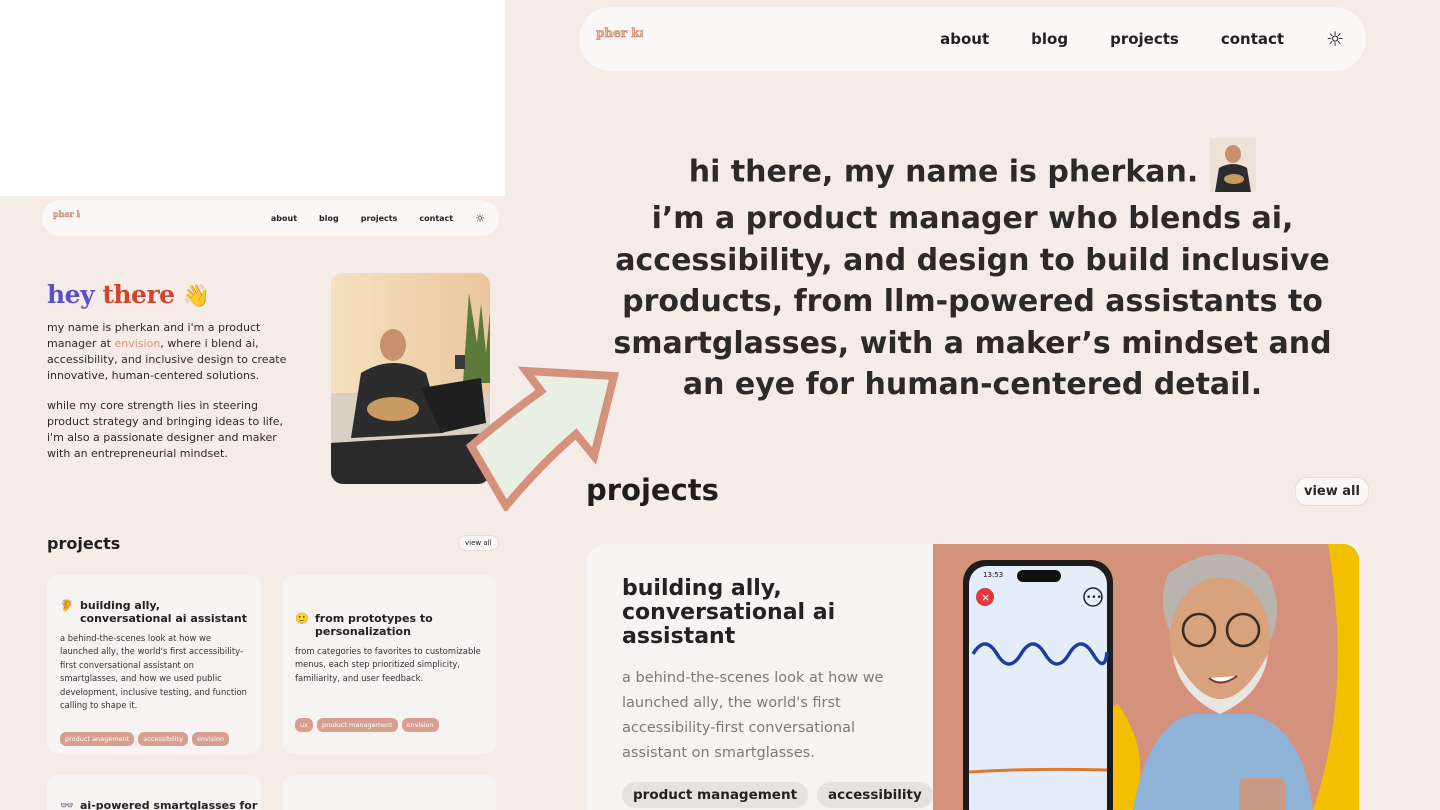  I want to click on new-view-all-button: view all, so click(1332, 491).